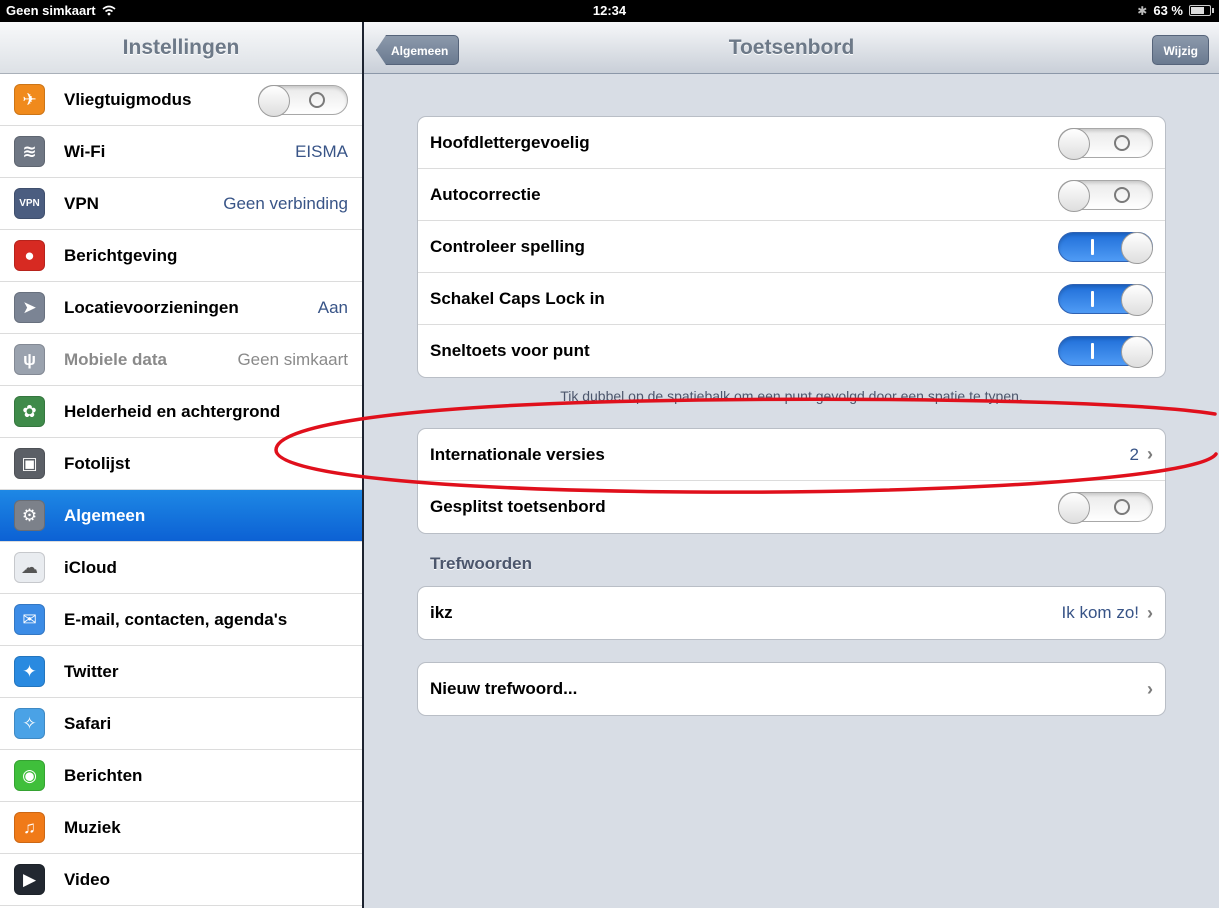 The image size is (1219, 908). Describe the element at coordinates (181, 880) in the screenshot. I see `sidebar-item-video: ▶ Video` at that location.